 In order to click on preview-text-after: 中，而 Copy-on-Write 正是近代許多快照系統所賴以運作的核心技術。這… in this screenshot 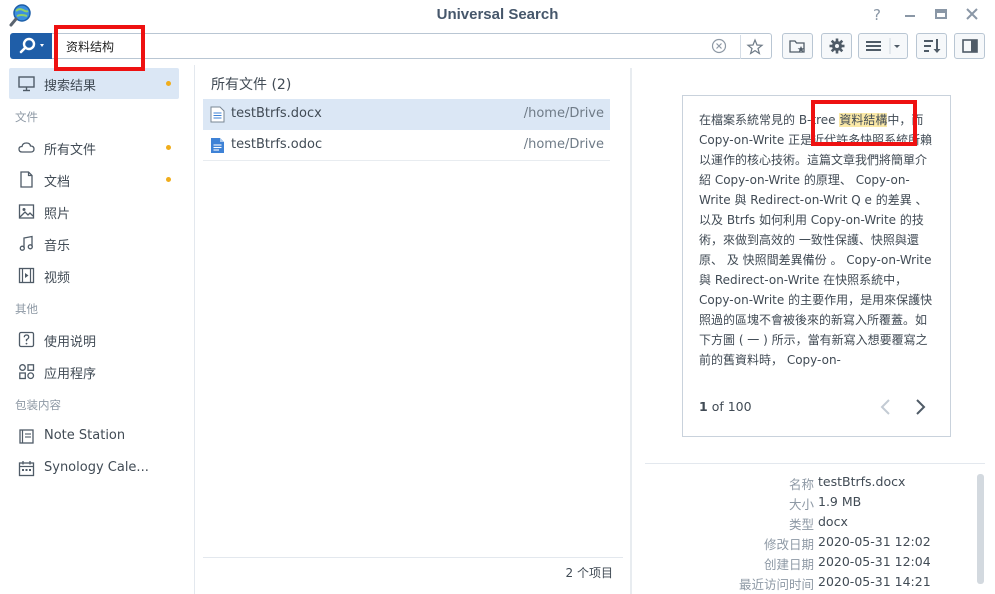, I will do `click(816, 240)`.